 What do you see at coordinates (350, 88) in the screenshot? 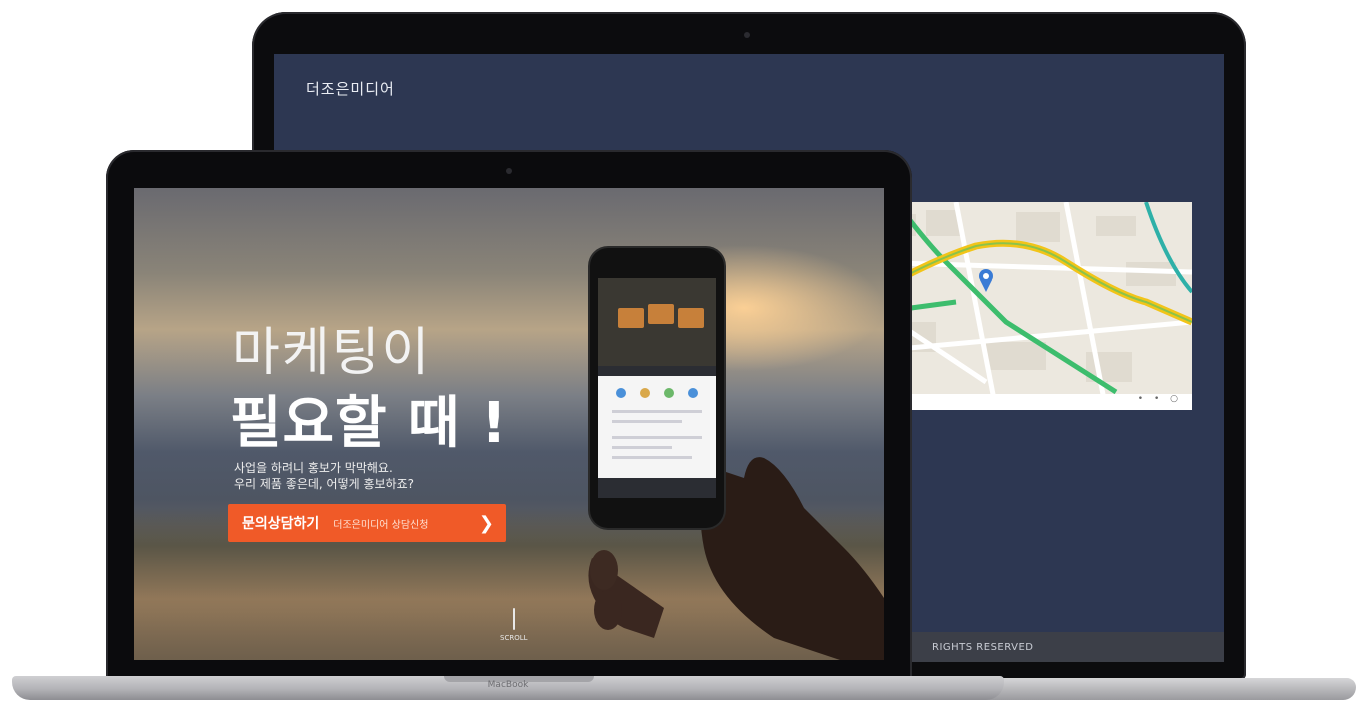
I see `brand-logo: 더조은미디어` at bounding box center [350, 88].